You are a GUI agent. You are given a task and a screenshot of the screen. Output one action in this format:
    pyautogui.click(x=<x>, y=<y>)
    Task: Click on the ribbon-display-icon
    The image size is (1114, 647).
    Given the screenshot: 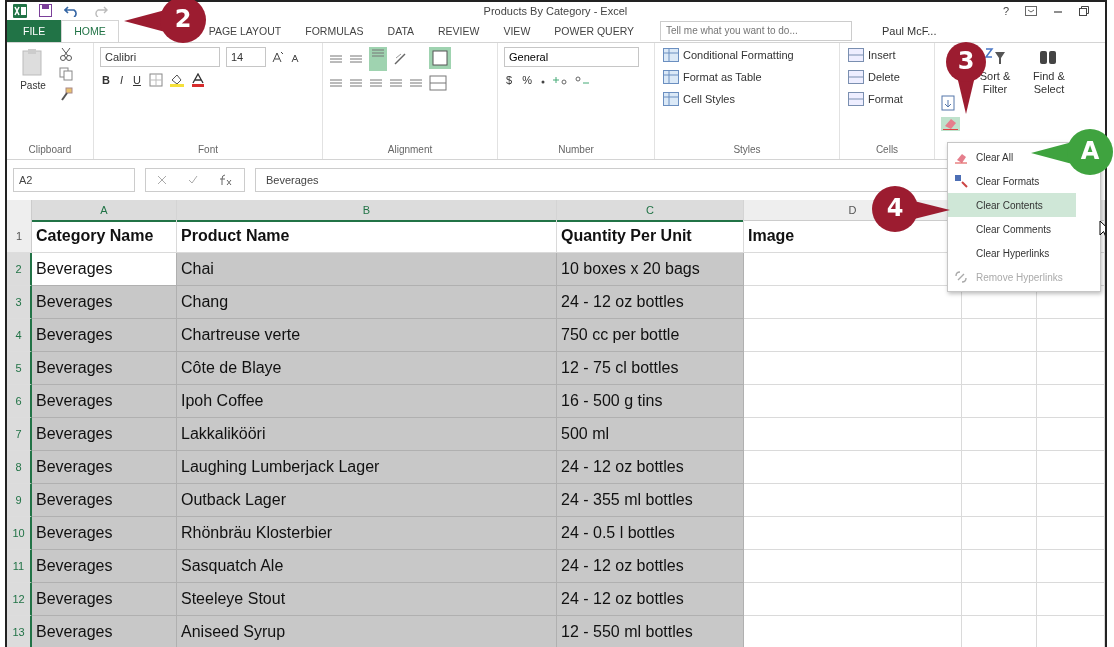 What is the action you would take?
    pyautogui.click(x=1031, y=10)
    